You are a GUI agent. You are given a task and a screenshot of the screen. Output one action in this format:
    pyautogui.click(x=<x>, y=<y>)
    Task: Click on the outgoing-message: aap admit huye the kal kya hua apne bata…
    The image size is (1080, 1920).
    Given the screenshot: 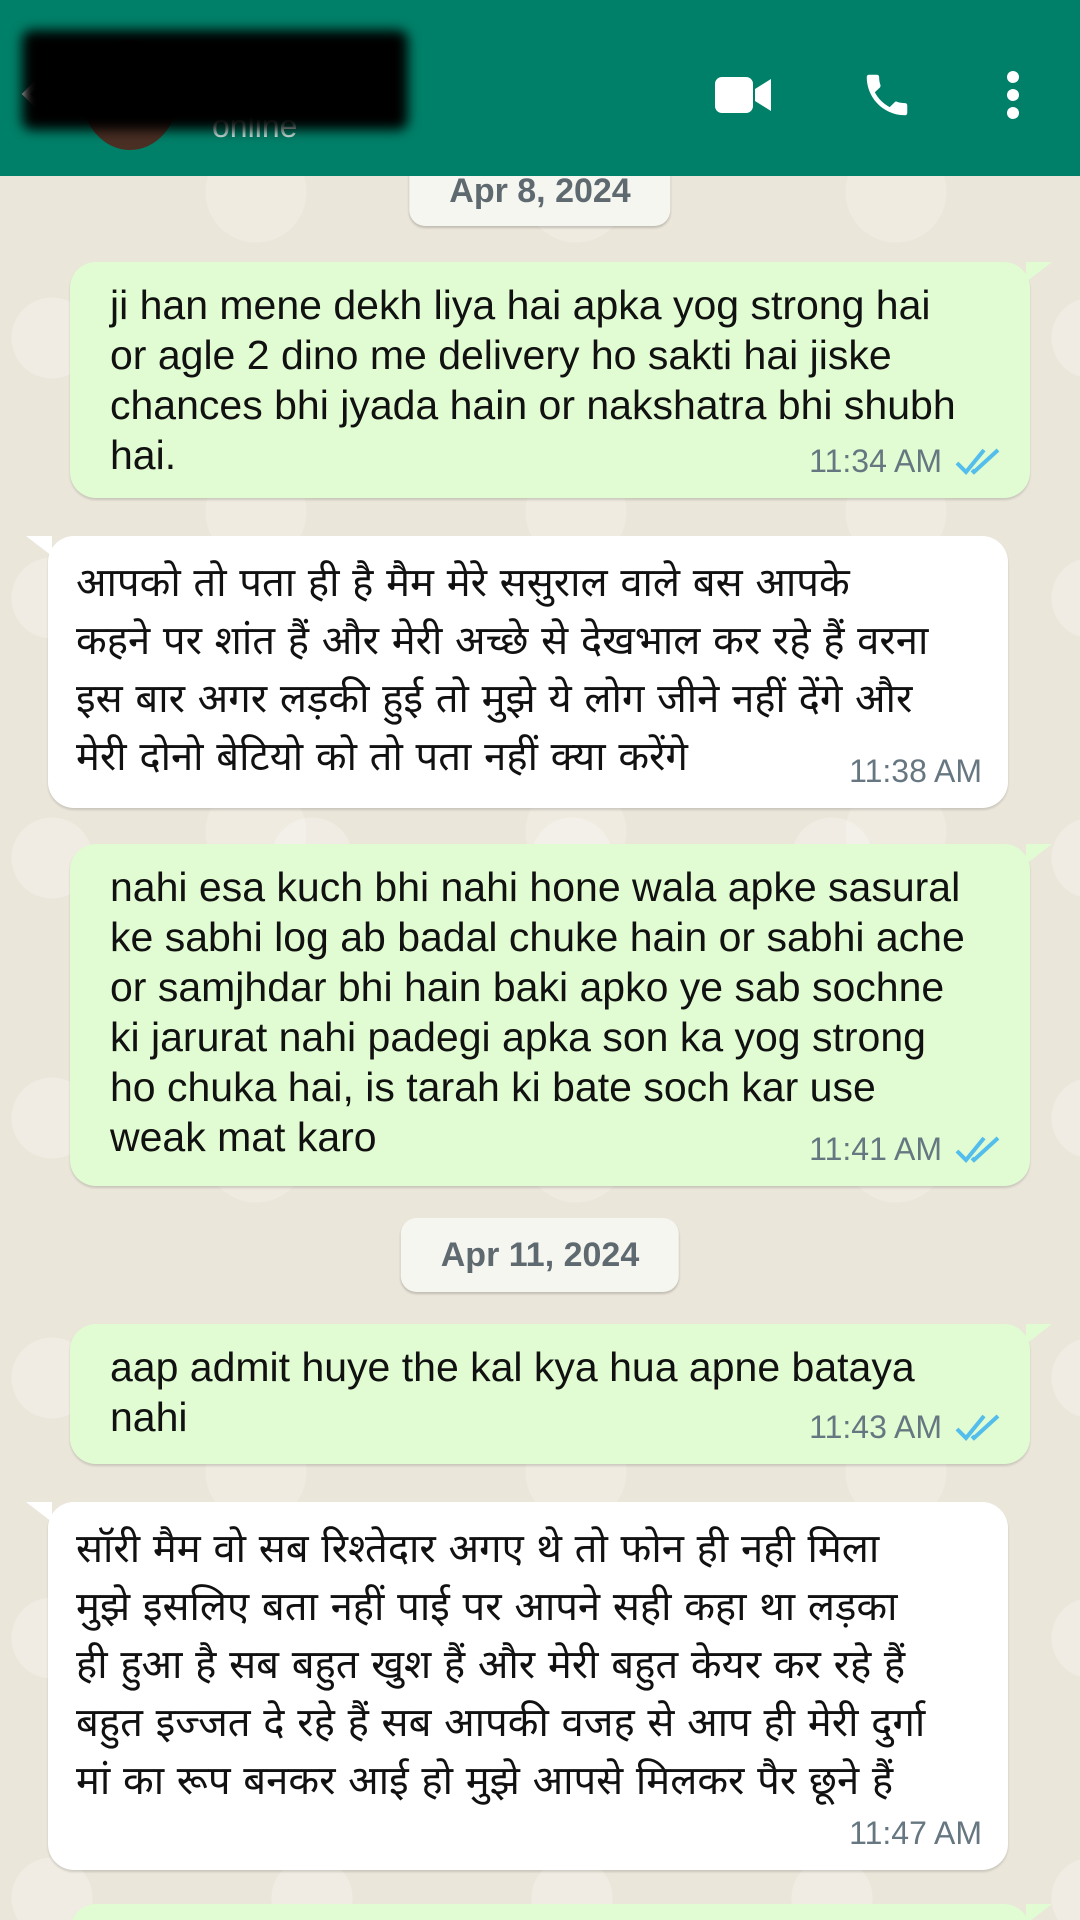 What is the action you would take?
    pyautogui.click(x=561, y=1394)
    